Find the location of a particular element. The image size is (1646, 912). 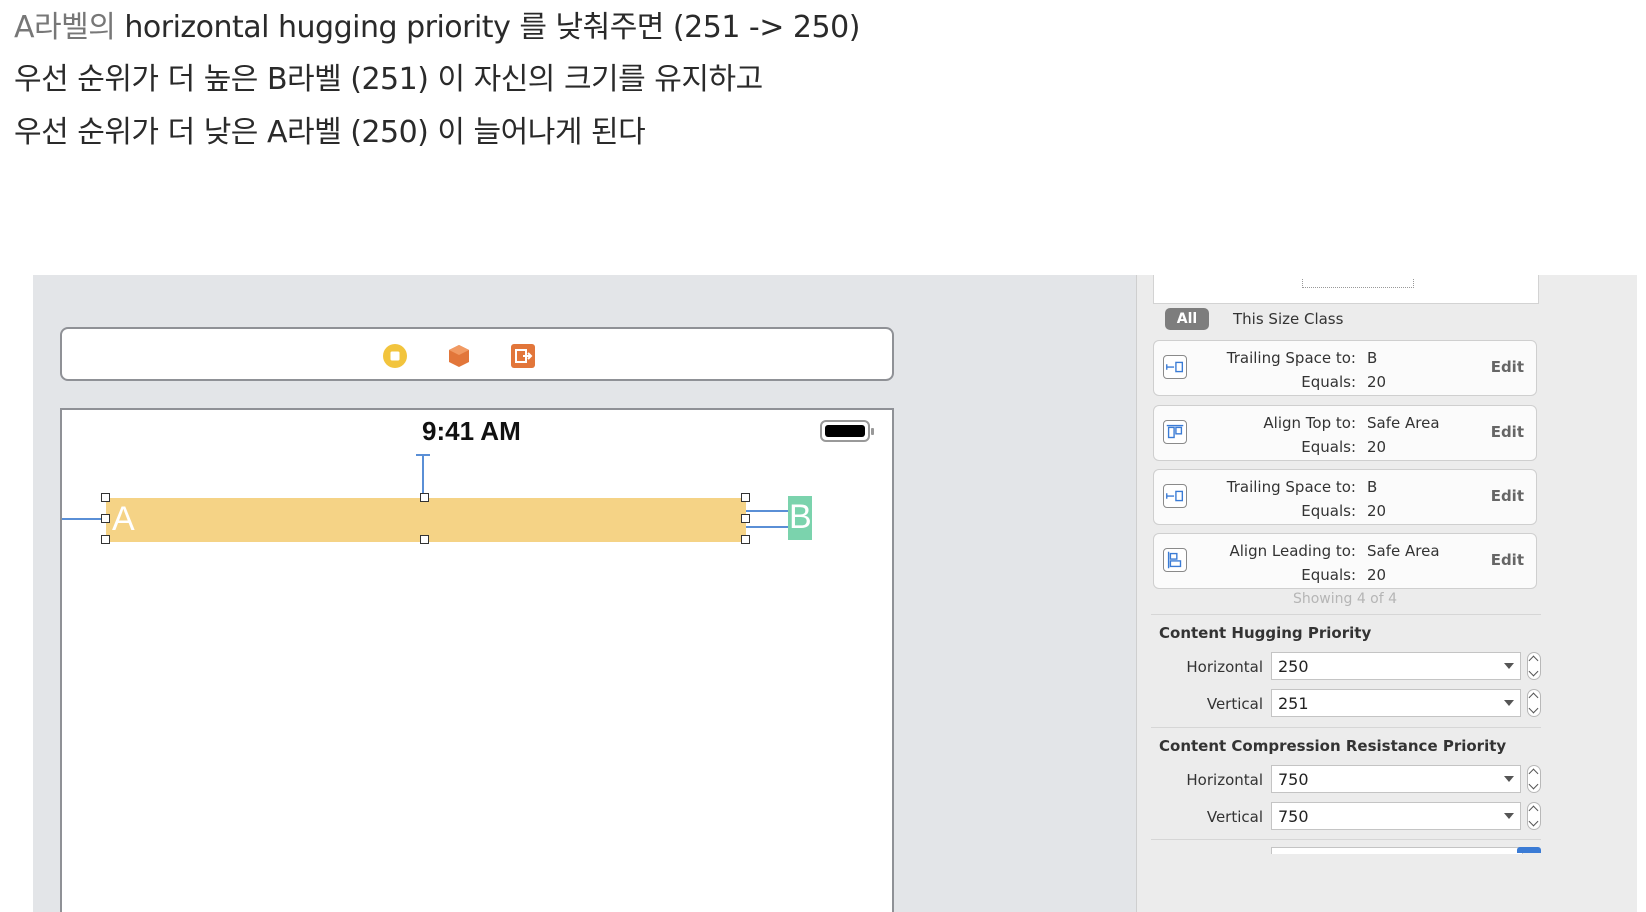

first-responder-icon is located at coordinates (459, 356).